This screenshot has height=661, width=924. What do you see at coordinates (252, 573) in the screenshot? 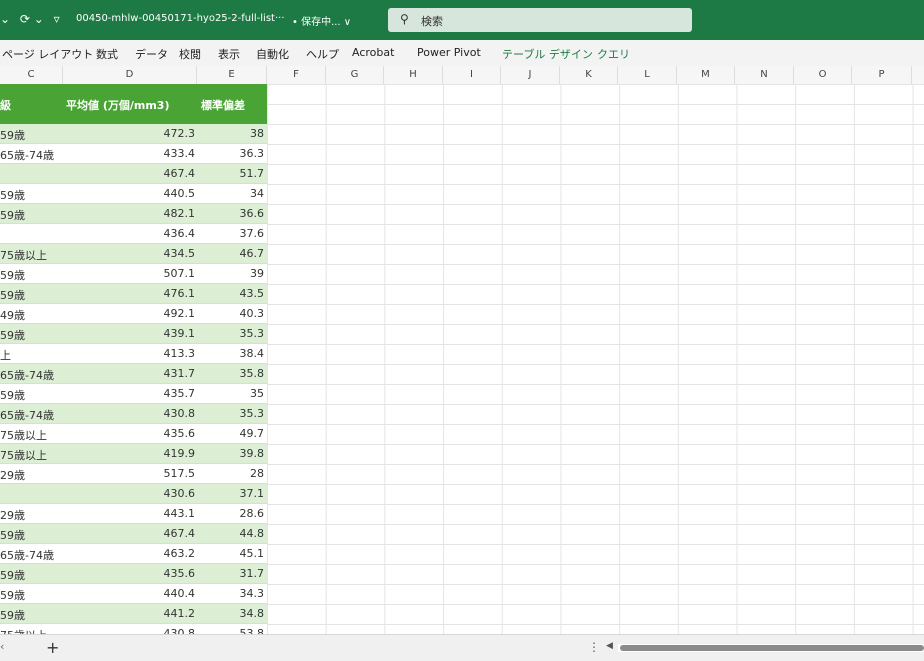
I see `std-dev-cell: 31.7` at bounding box center [252, 573].